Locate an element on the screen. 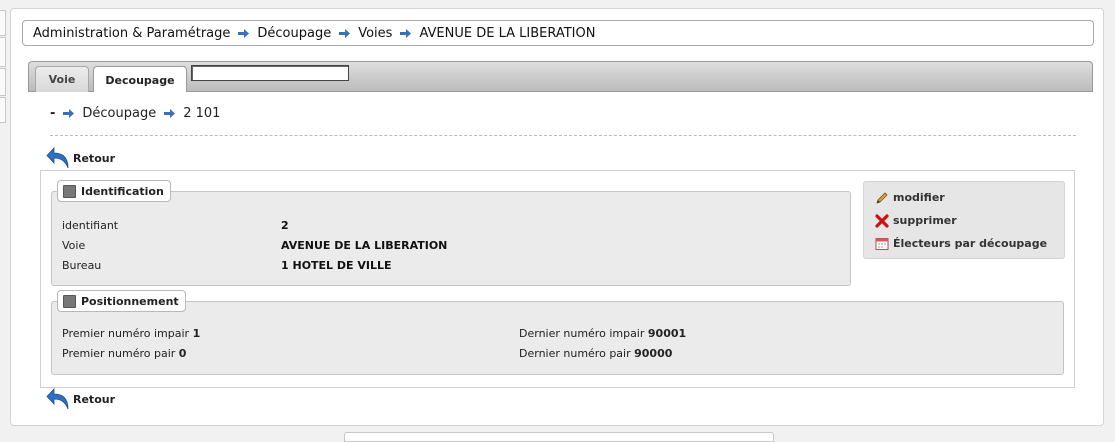 The width and height of the screenshot is (1115, 442). breadcrumb-item-current: AVENUE DE LA LIBERATION is located at coordinates (507, 33).